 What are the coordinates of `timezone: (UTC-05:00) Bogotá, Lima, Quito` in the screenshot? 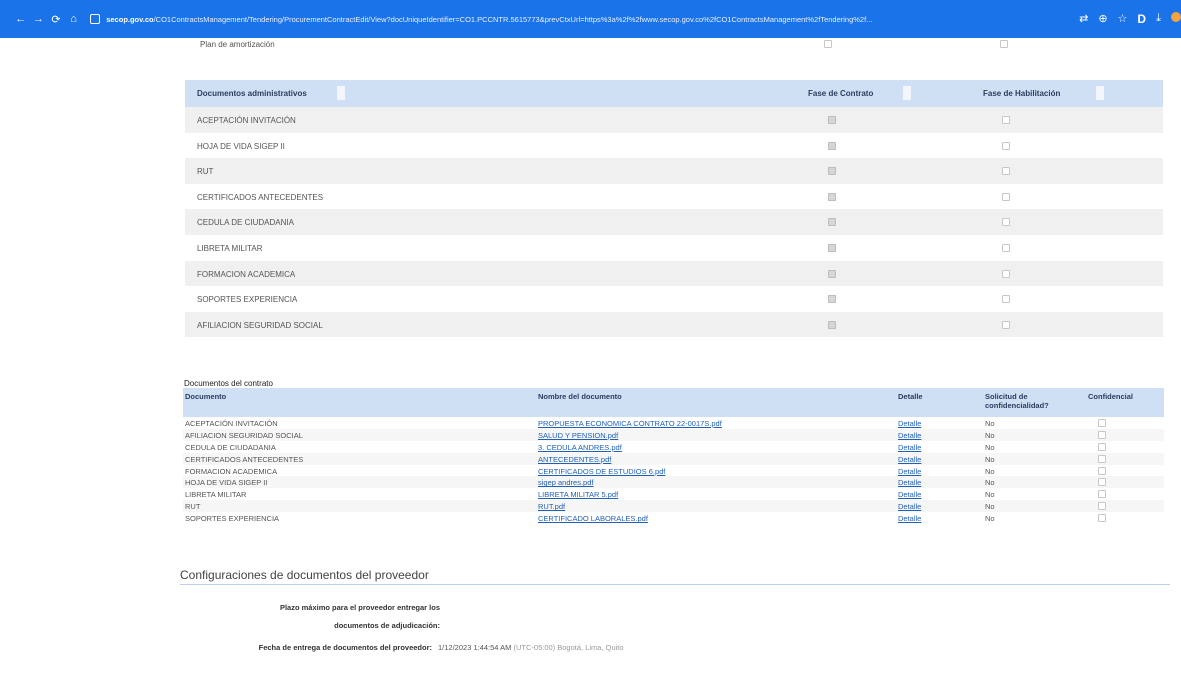 It's located at (568, 647).